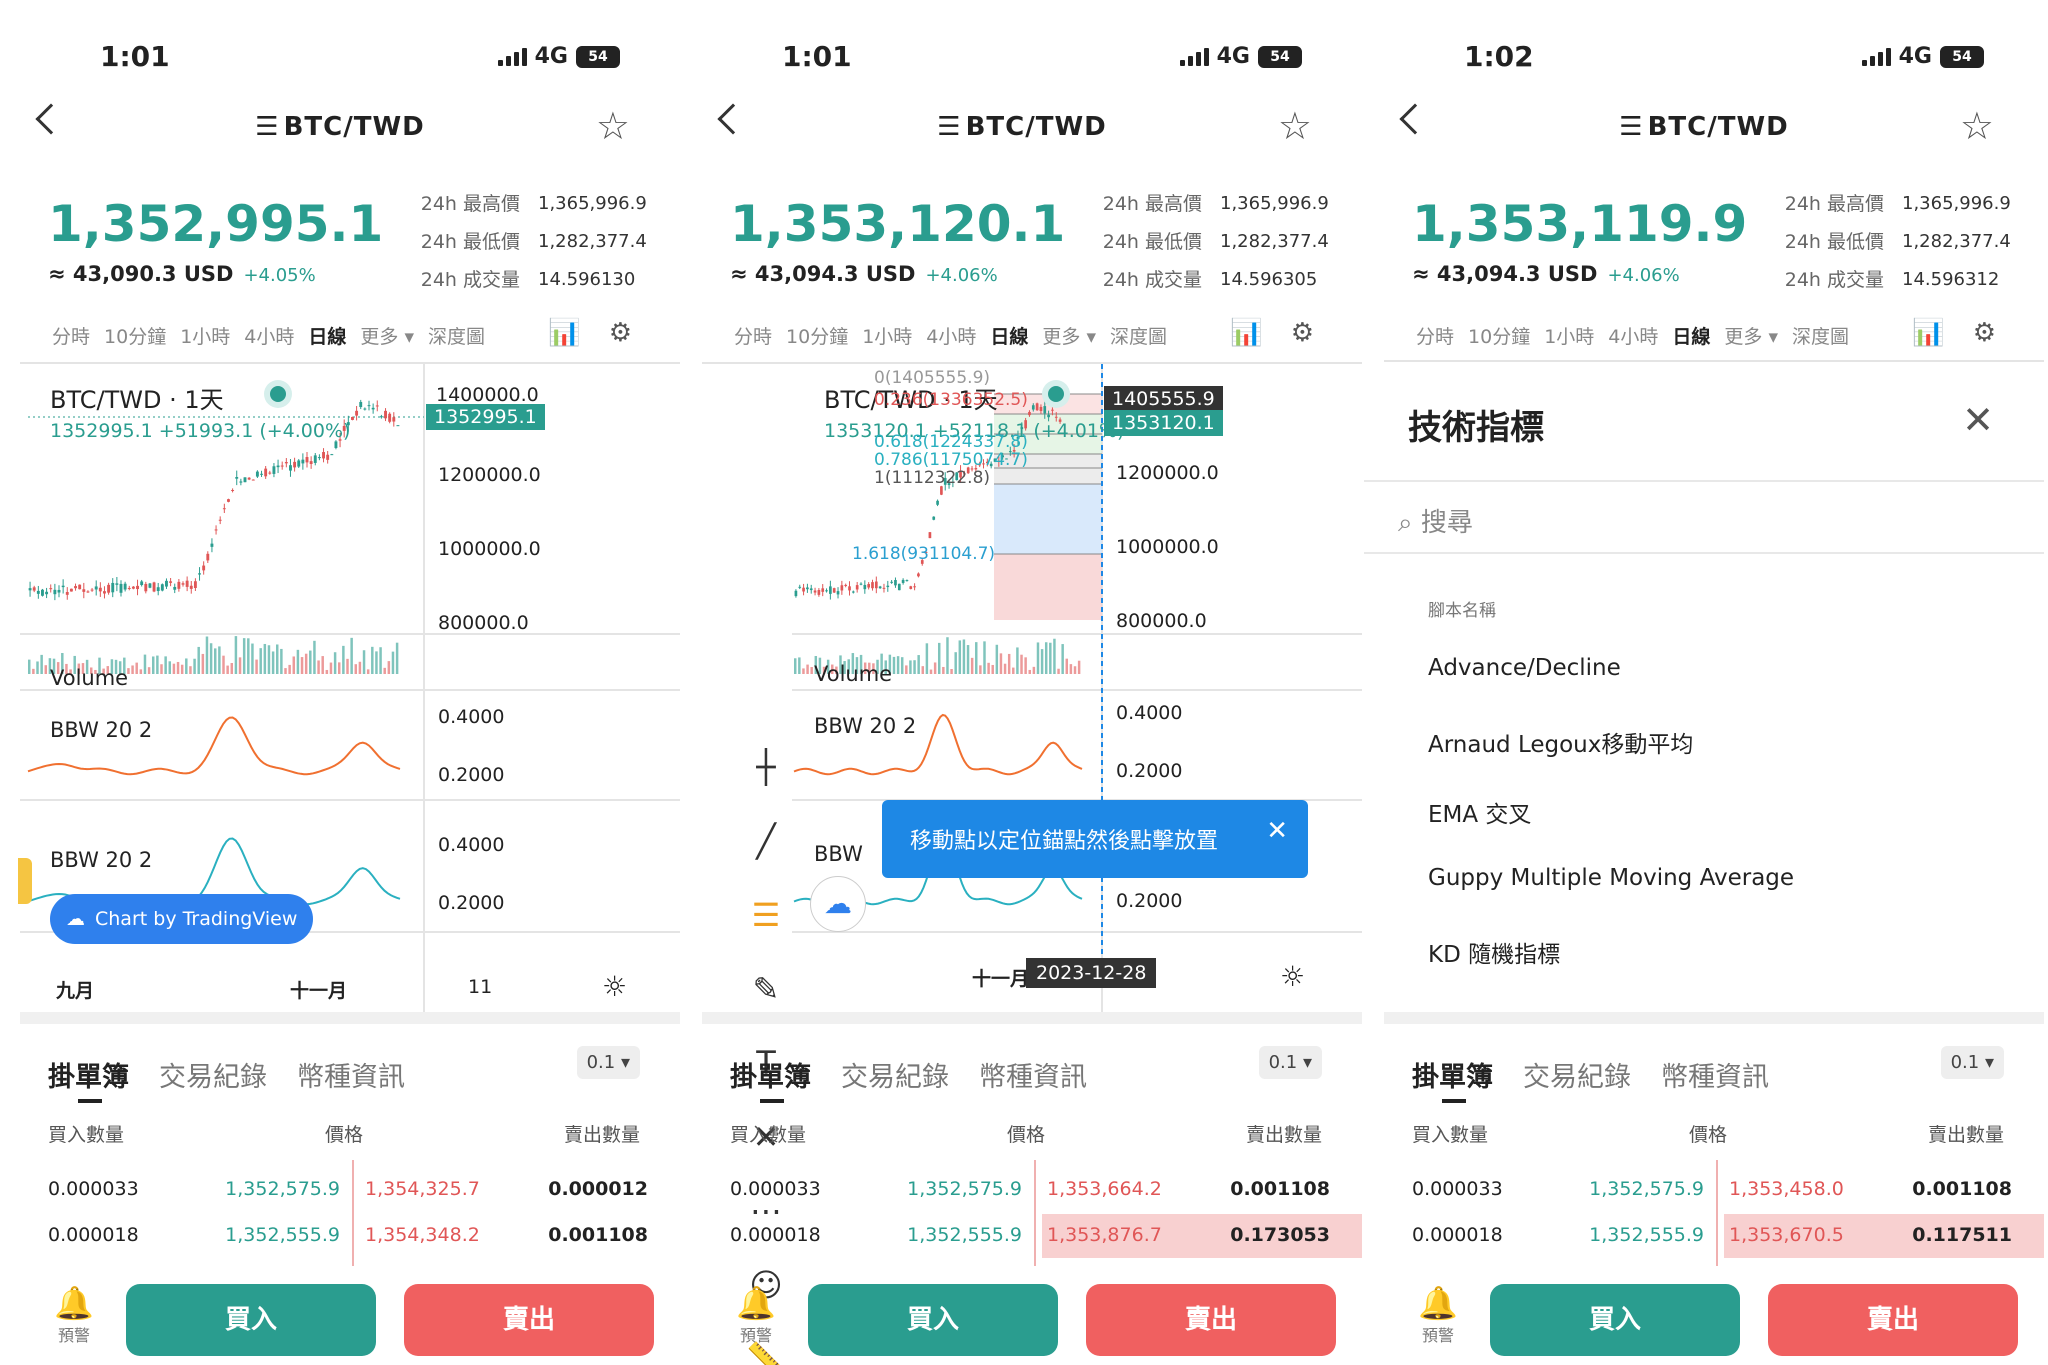  What do you see at coordinates (489, 549) in the screenshot?
I see `y-axis-tick: 1000000.0` at bounding box center [489, 549].